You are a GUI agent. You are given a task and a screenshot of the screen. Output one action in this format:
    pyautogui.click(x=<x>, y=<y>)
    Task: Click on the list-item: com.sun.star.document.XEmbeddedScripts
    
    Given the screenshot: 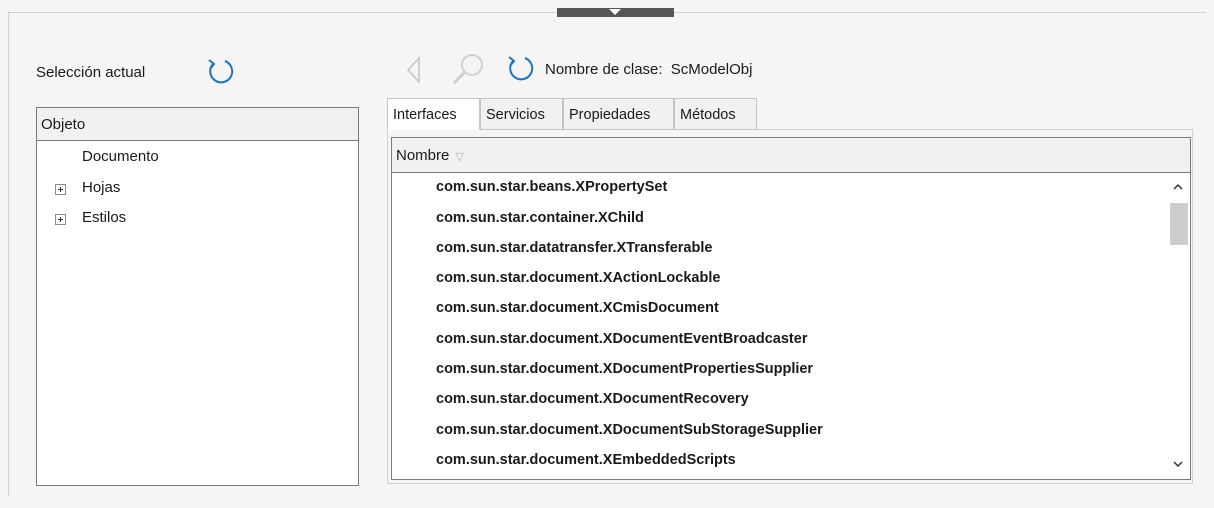 What is the action you would take?
    pyautogui.click(x=586, y=460)
    